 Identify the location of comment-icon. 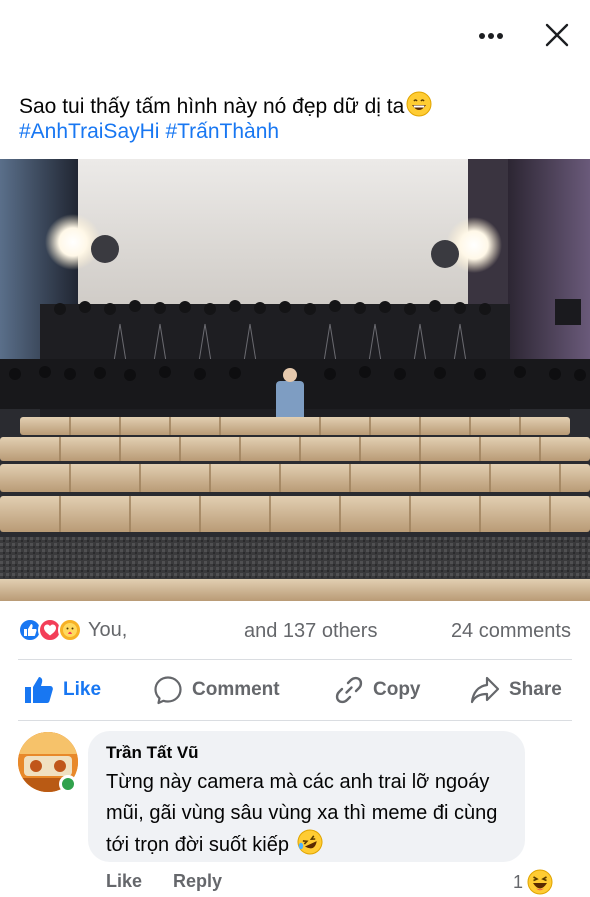
(168, 690).